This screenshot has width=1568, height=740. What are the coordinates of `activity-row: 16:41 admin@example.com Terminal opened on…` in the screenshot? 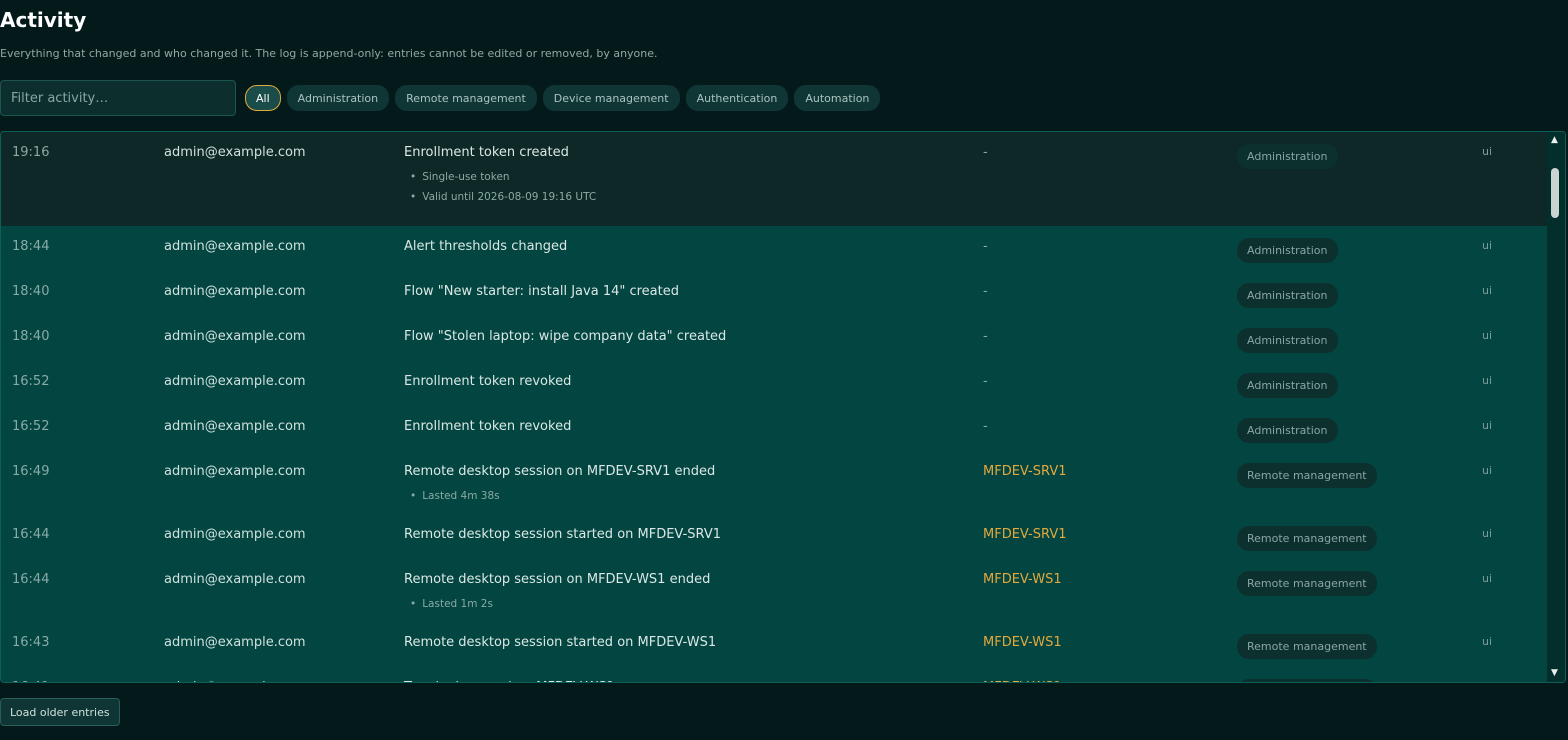 It's located at (775, 674).